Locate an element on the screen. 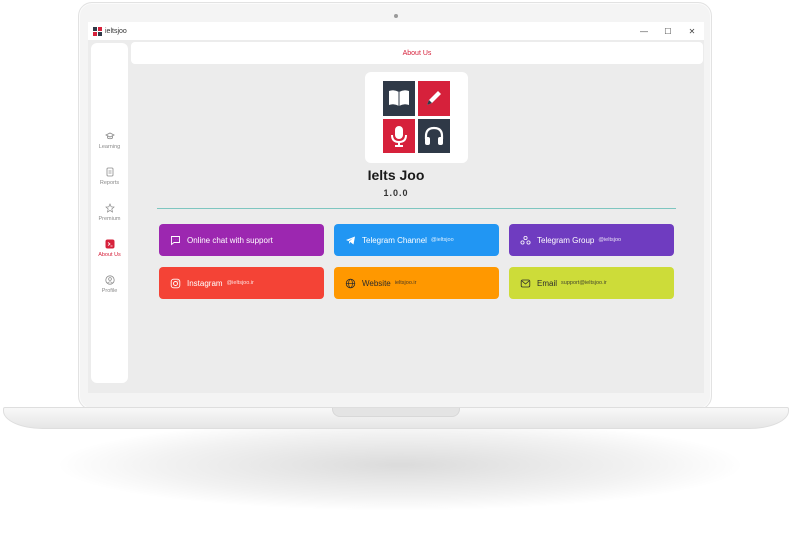 The width and height of the screenshot is (792, 544). globe-icon is located at coordinates (350, 283).